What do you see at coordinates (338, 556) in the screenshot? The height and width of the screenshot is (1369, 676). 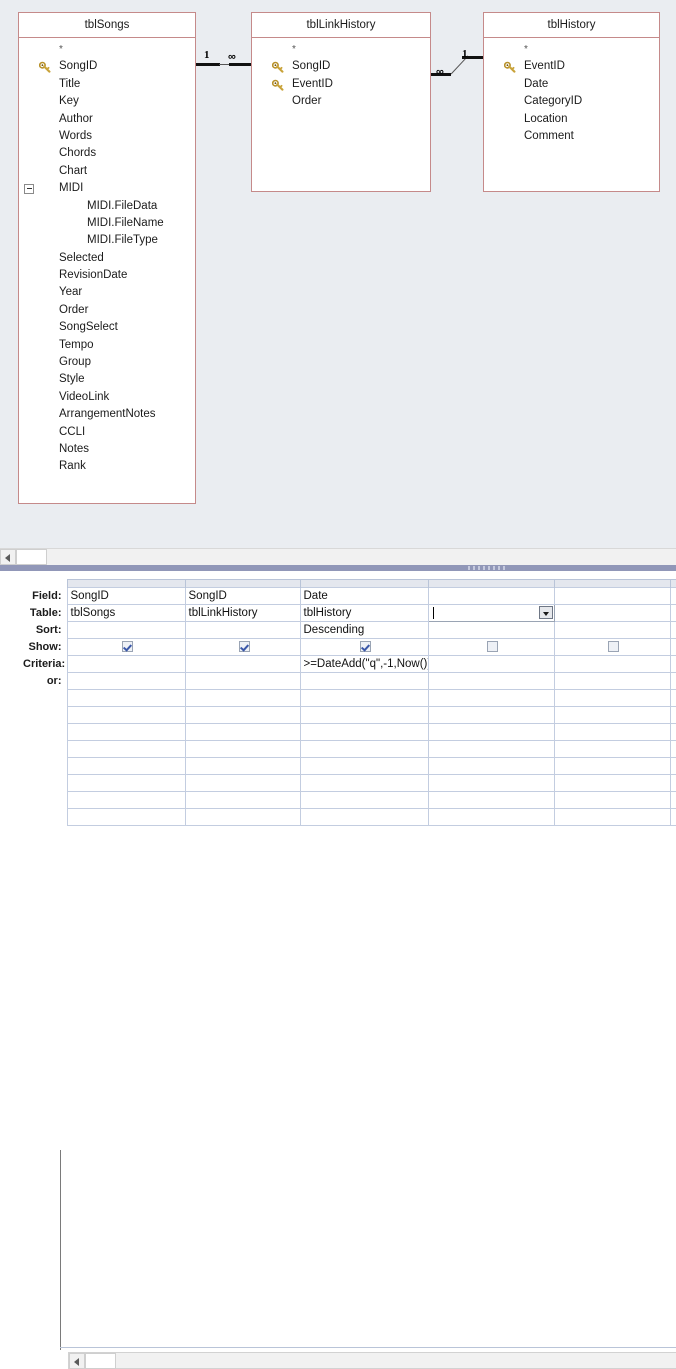 I see `diagram-horizontal-scrollbar` at bounding box center [338, 556].